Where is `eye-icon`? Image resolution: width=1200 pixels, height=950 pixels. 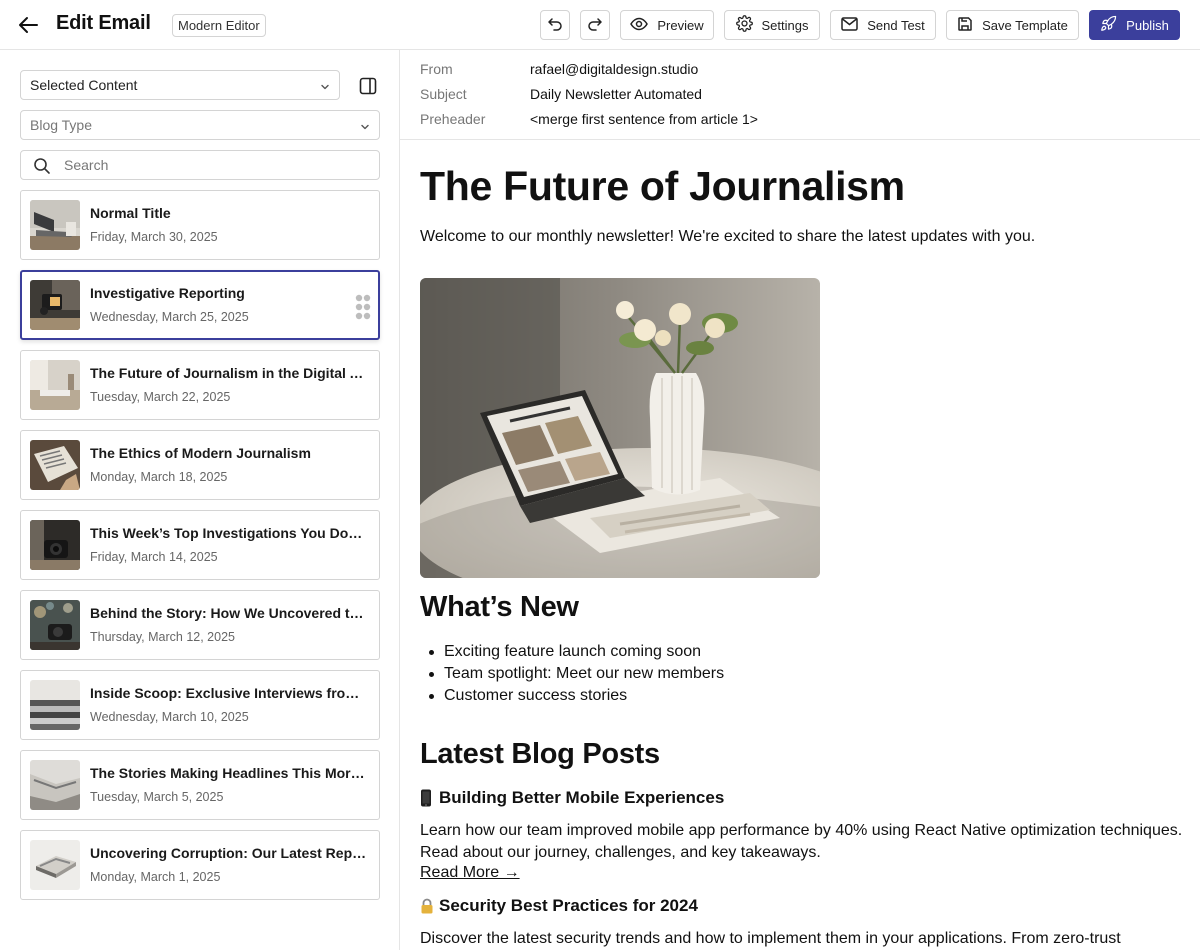 eye-icon is located at coordinates (639, 25).